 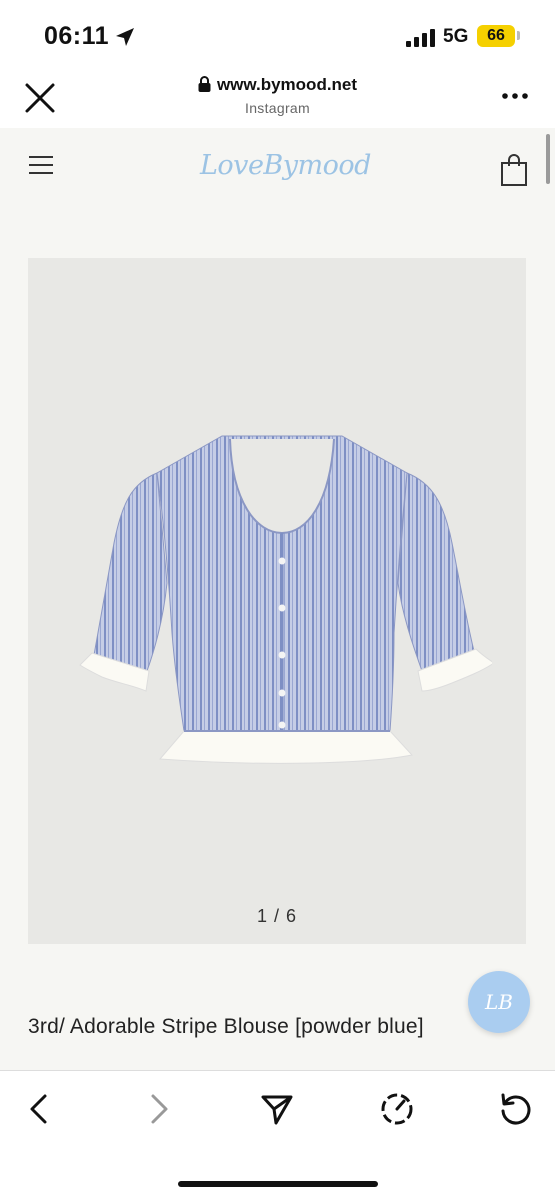 I want to click on address-bar: www.bymood.net Instagram, so click(x=277, y=95).